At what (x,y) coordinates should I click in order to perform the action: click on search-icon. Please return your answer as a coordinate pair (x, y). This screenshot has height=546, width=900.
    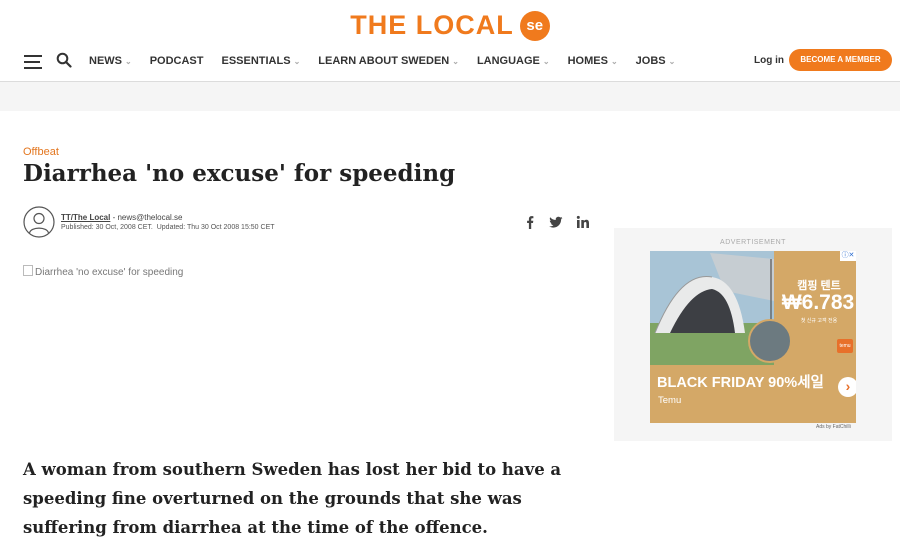
    Looking at the image, I should click on (64, 60).